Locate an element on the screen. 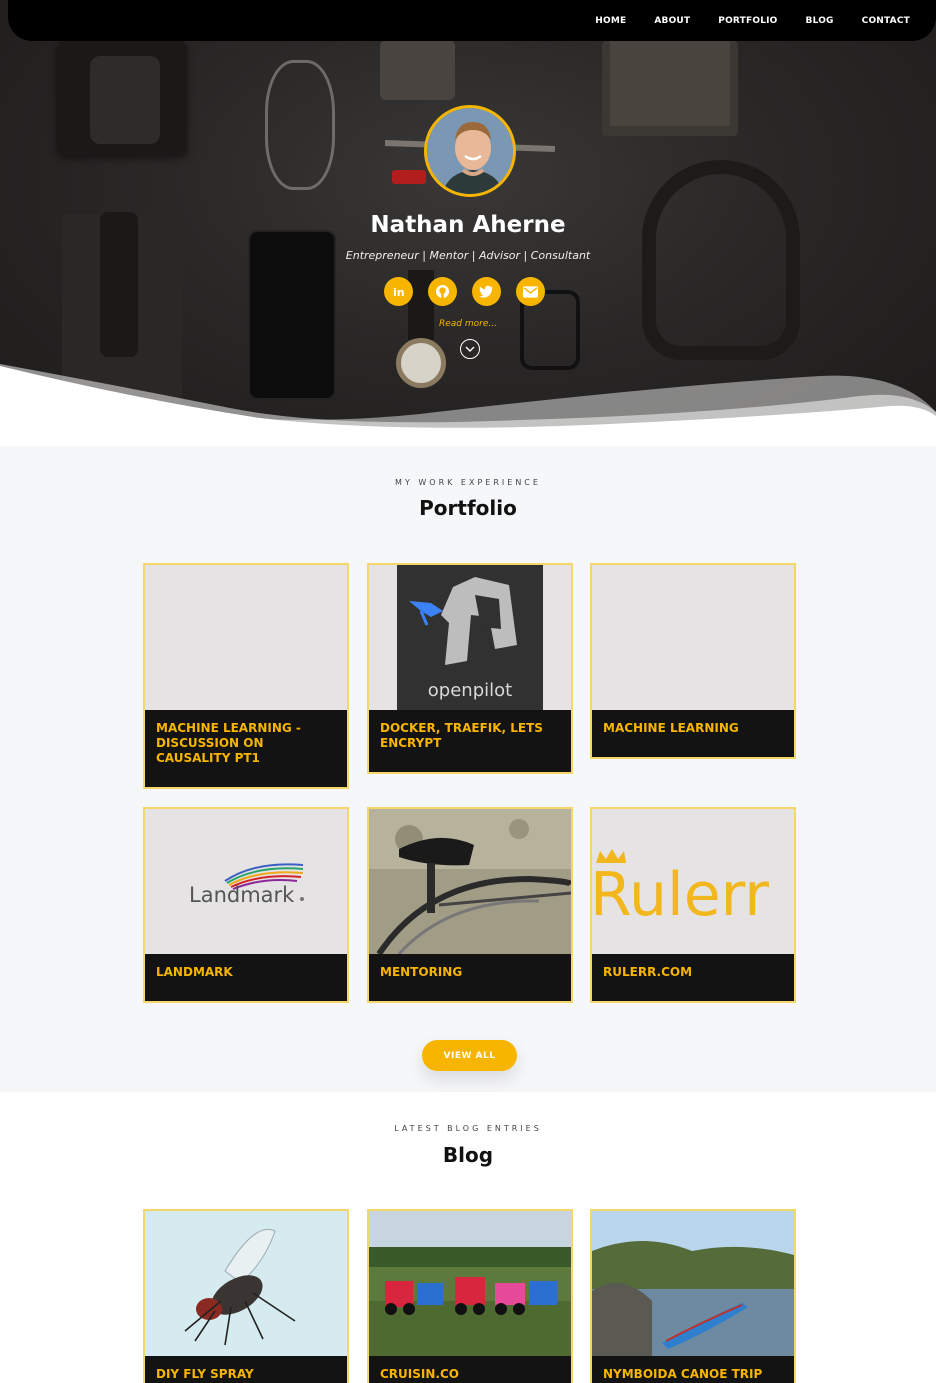 This screenshot has height=1383, width=936. portfolio-card: Rulerr RULERR.COM is located at coordinates (693, 905).